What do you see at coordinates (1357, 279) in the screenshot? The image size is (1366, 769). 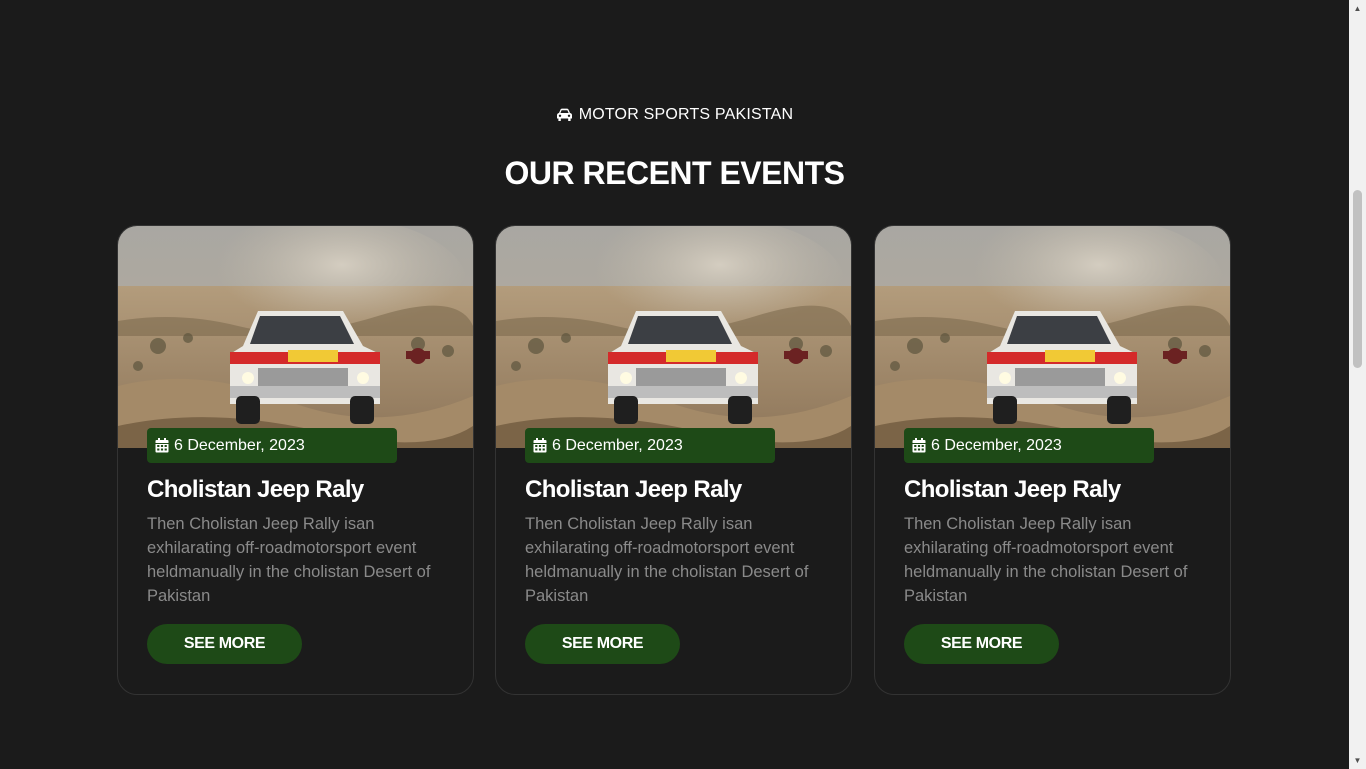 I see `scrollbar-thumb` at bounding box center [1357, 279].